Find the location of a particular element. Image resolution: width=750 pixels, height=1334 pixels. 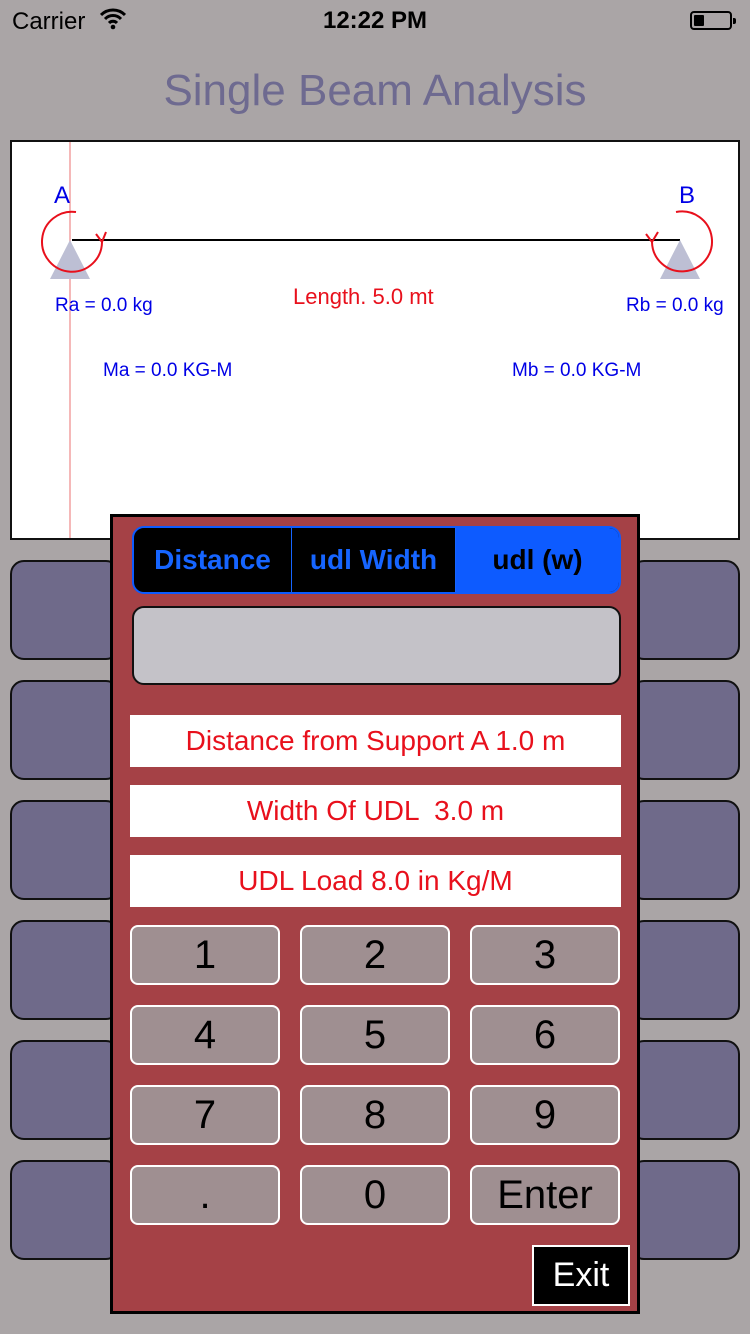

tab-udl-width: udl Width is located at coordinates (374, 560).